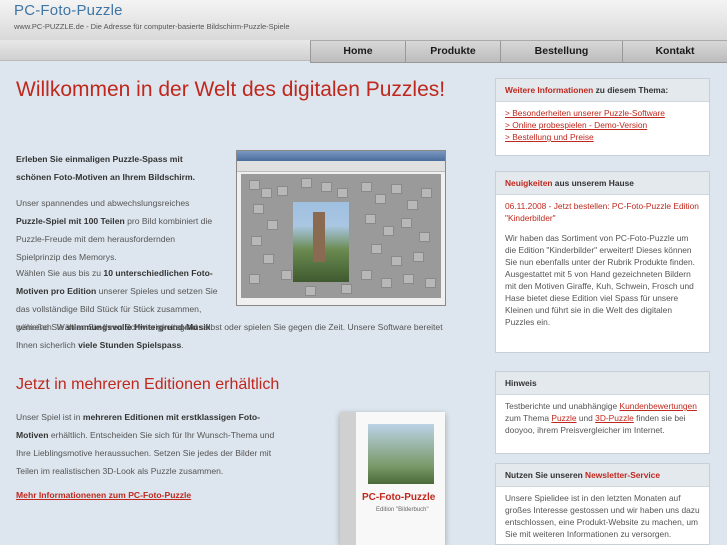 Image resolution: width=727 pixels, height=545 pixels. I want to click on product-box-image: PC-Foto-Puzzle Edition "Bilderbuch", so click(392, 478).